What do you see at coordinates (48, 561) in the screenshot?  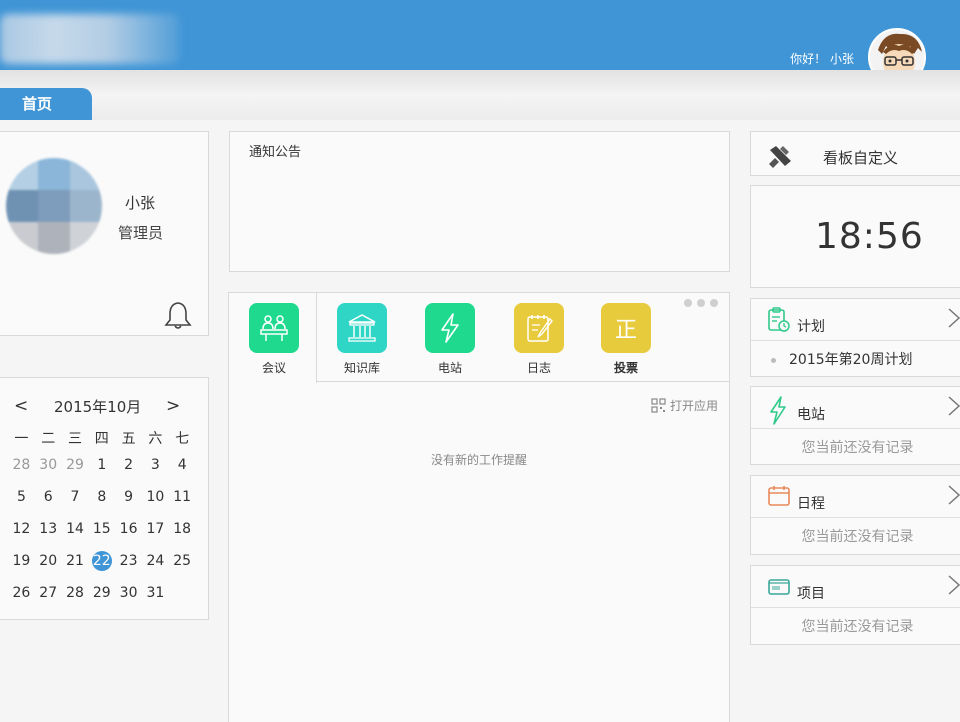 I see `calendar-day-number: 20` at bounding box center [48, 561].